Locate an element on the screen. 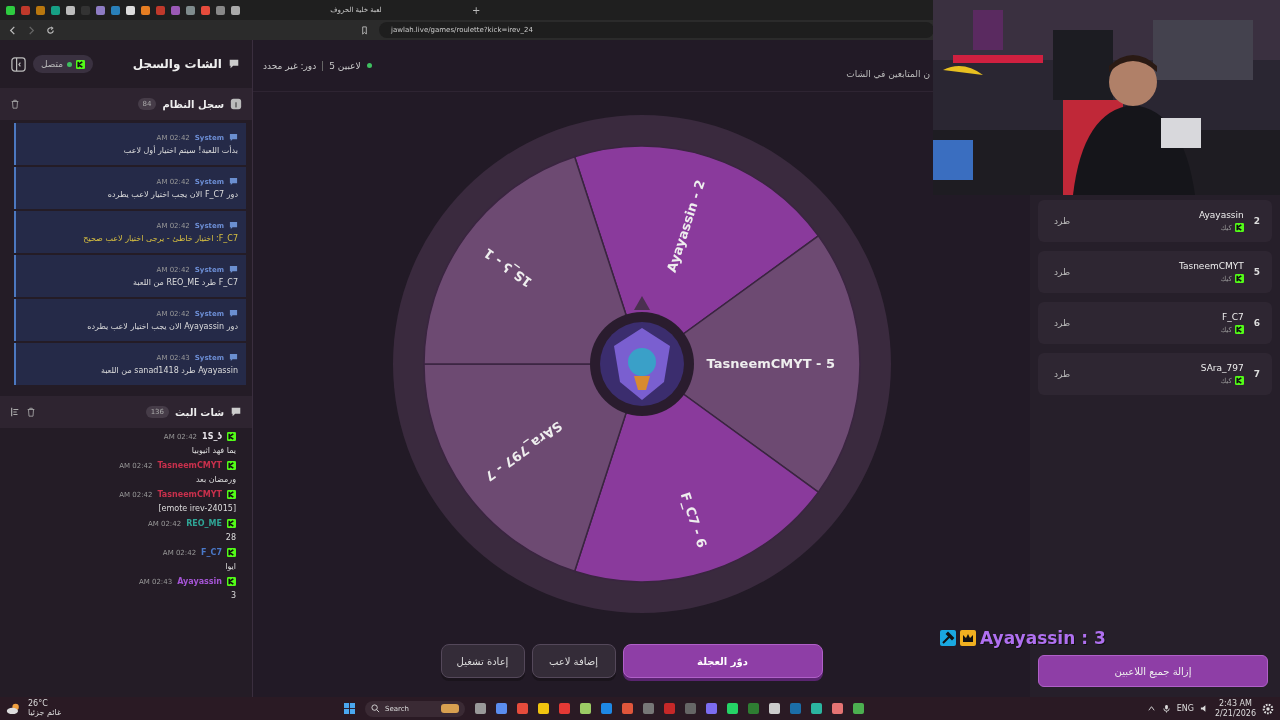 This screenshot has height=720, width=1280. section-title: شات البث is located at coordinates (199, 412).